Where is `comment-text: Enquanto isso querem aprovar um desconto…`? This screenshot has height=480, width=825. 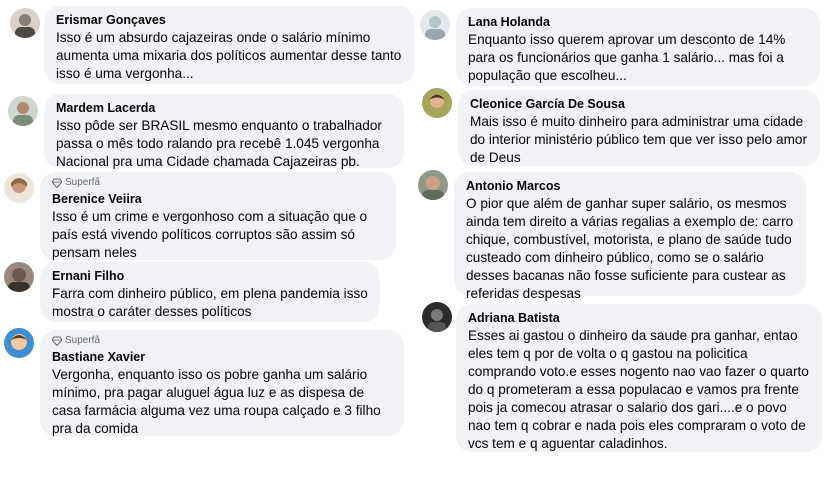 comment-text: Enquanto isso querem aprovar um desconto… is located at coordinates (627, 57).